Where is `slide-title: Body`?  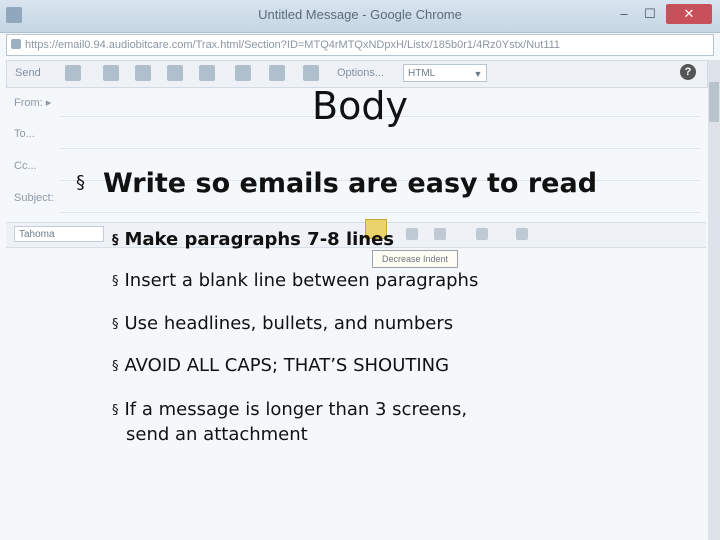 slide-title: Body is located at coordinates (360, 106).